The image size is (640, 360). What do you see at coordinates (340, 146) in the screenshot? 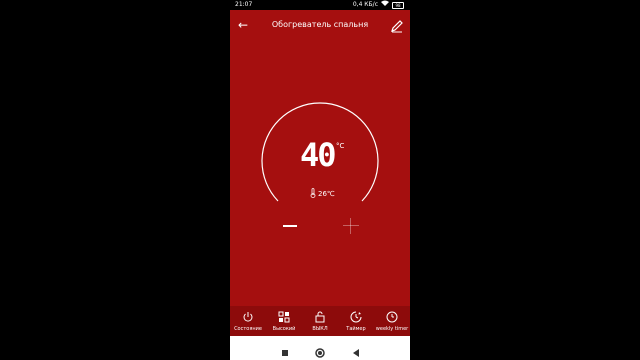
I see `temperature-unit: °C` at bounding box center [340, 146].